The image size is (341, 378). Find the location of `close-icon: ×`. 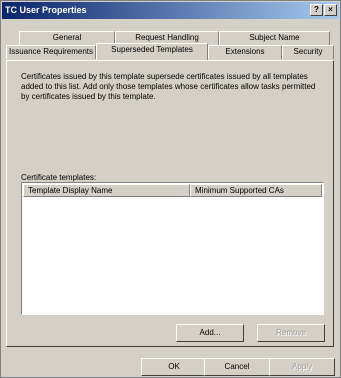

close-icon: × is located at coordinates (330, 9).